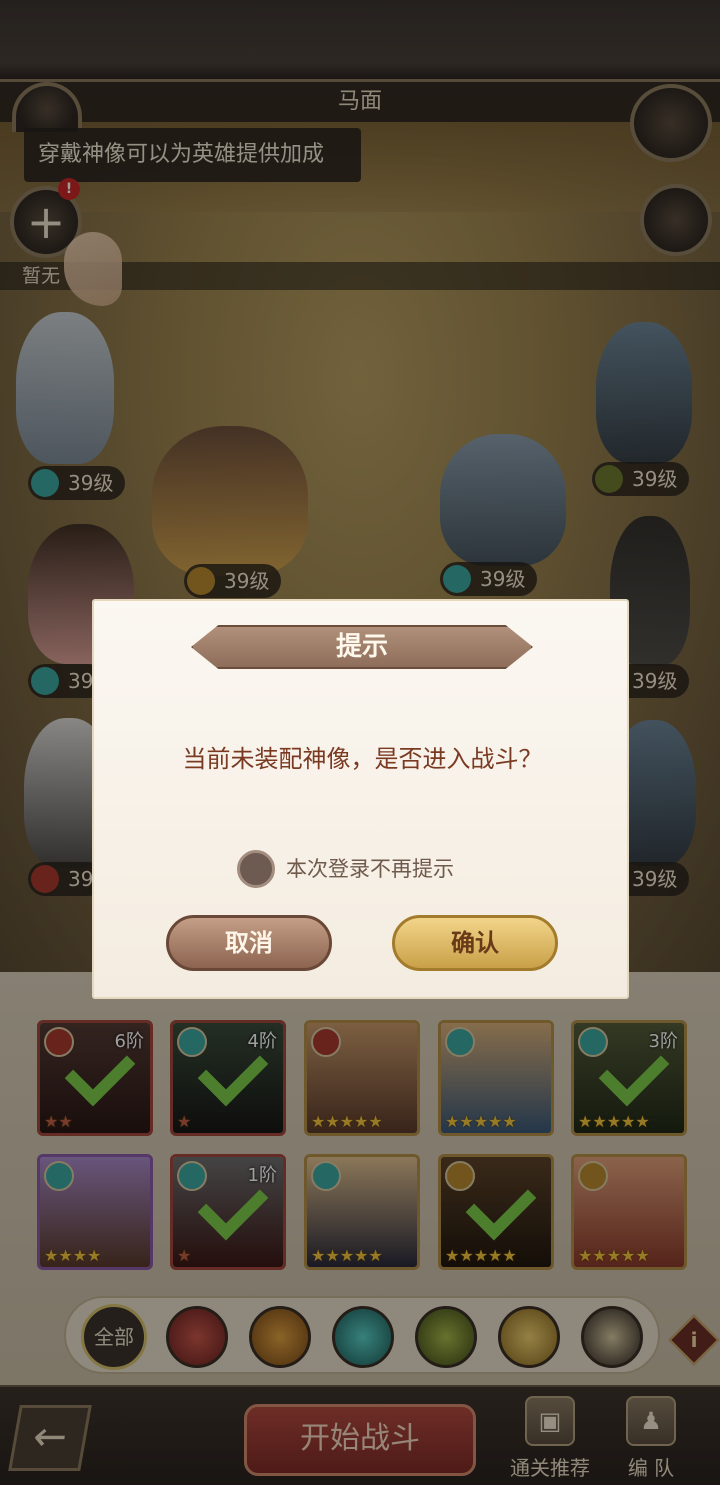  I want to click on dialog-title: 提示, so click(361, 647).